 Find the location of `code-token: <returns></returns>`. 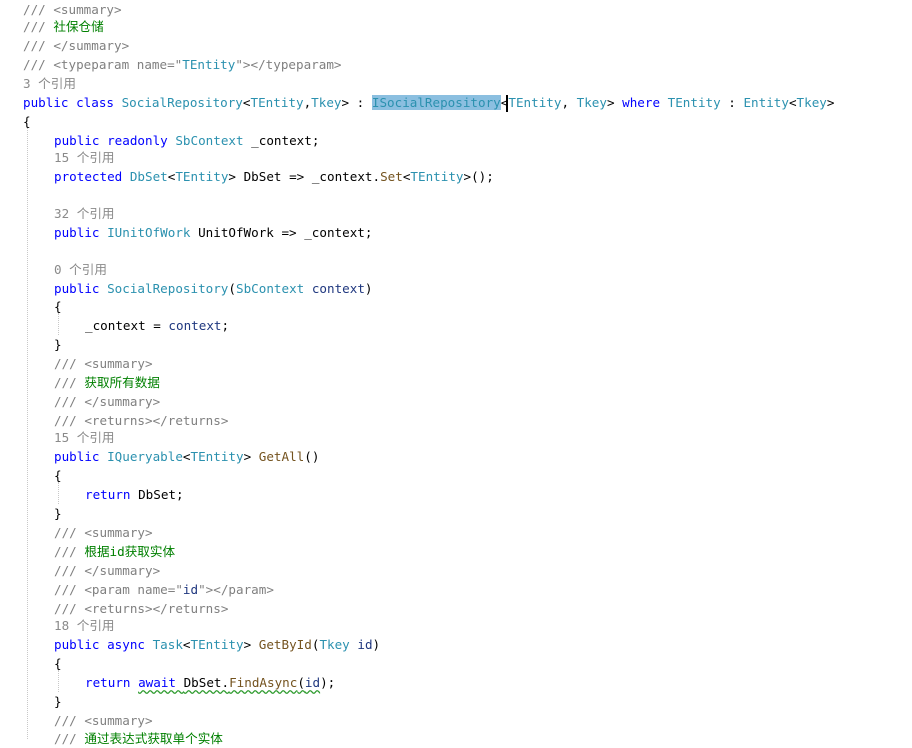

code-token: <returns></returns> is located at coordinates (156, 608).